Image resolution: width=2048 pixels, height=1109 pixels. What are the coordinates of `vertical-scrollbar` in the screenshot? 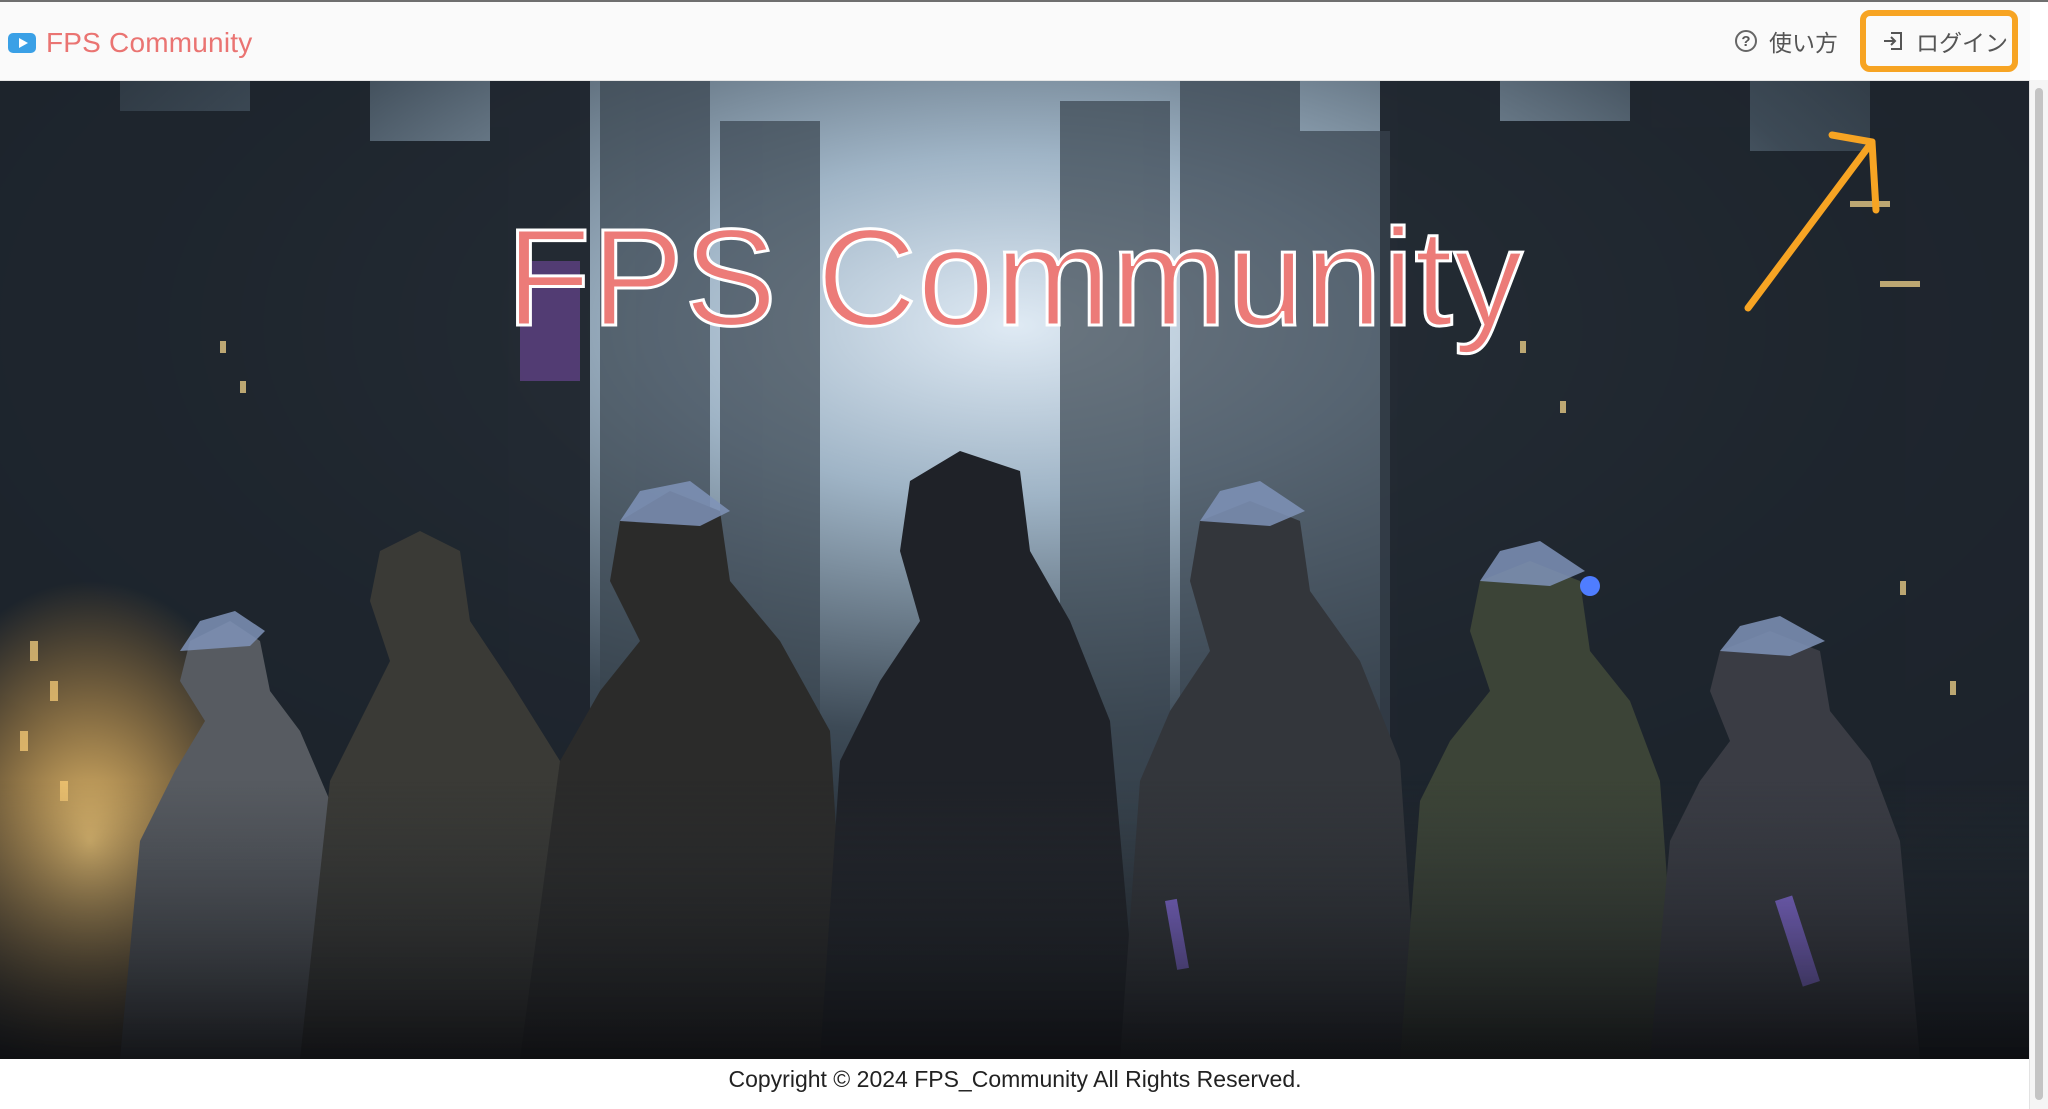 It's located at (2038, 594).